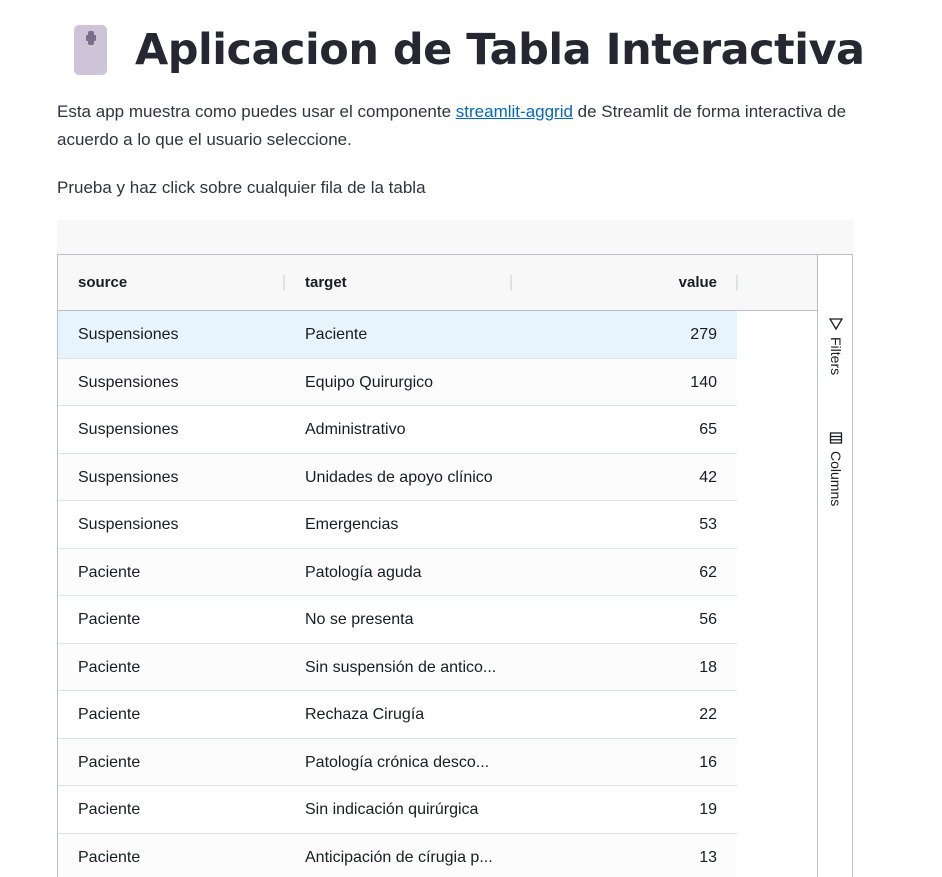  I want to click on table-row: Paciente No se presenta 56, so click(397, 620).